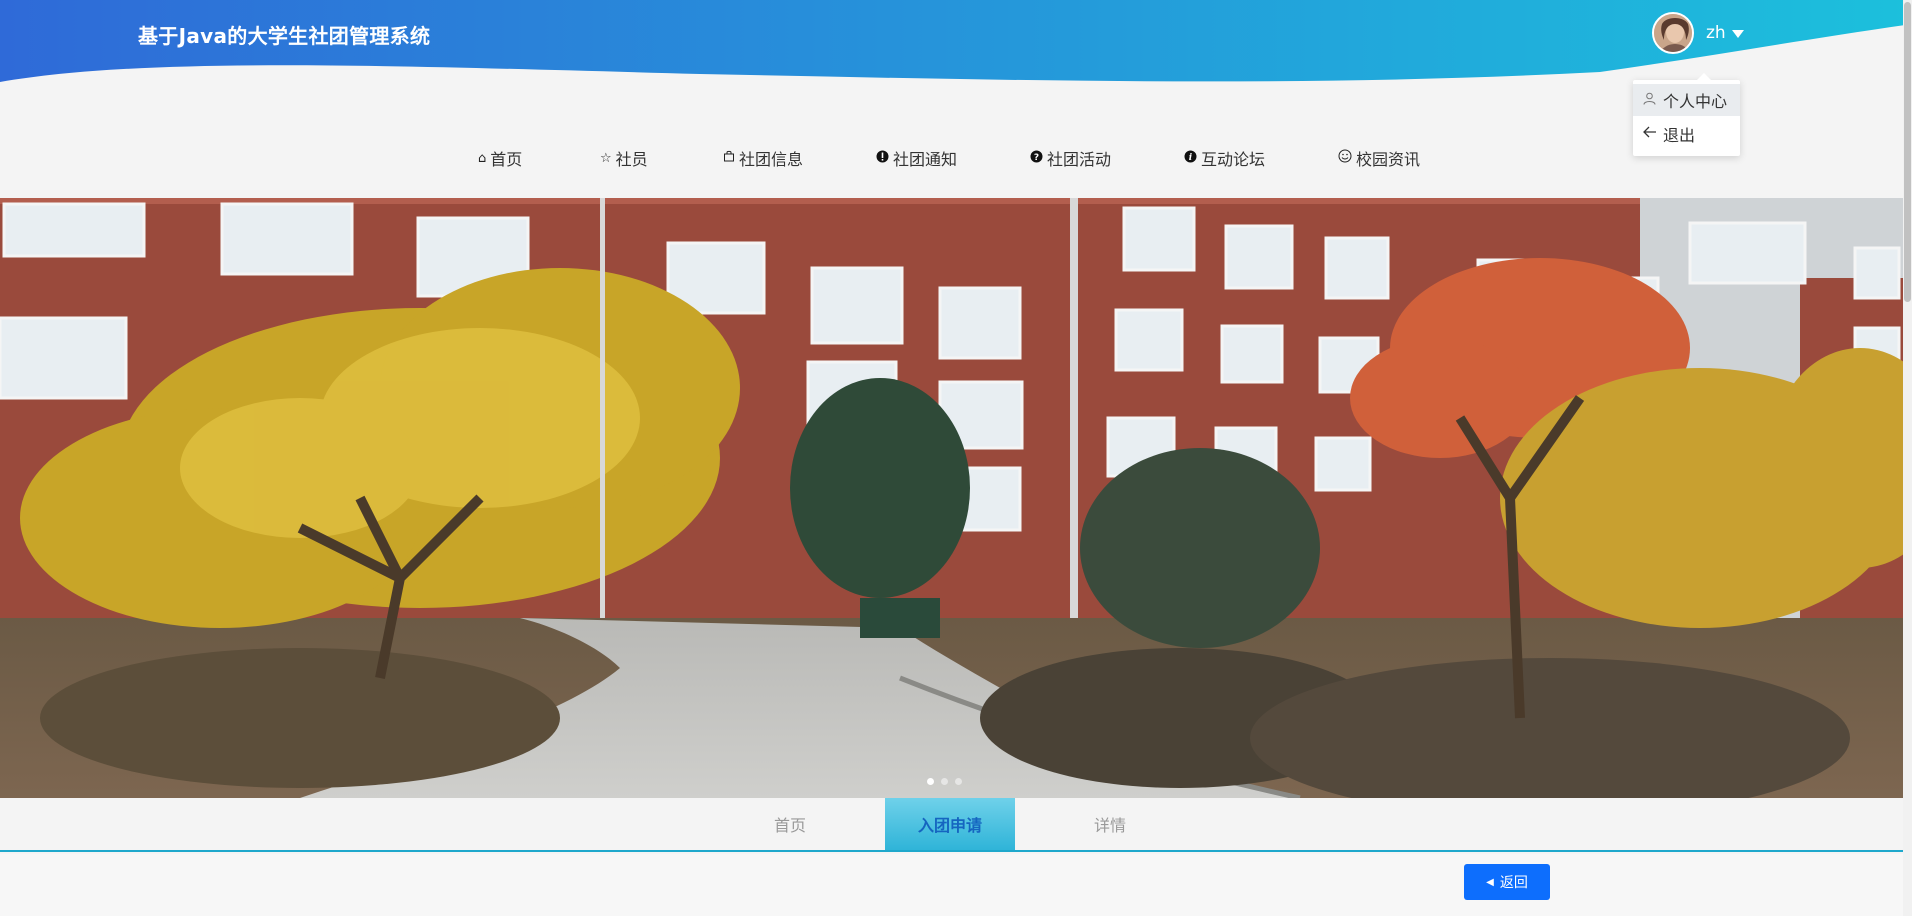  I want to click on caret-left-icon: ◀, so click(1490, 882).